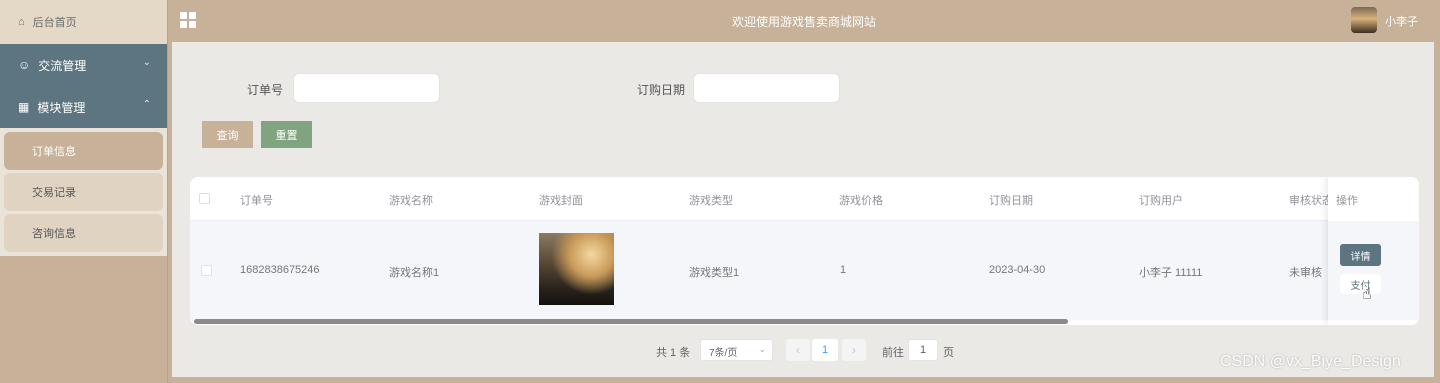 The image size is (1440, 383). I want to click on column-header: 审核状态, so click(1311, 200).